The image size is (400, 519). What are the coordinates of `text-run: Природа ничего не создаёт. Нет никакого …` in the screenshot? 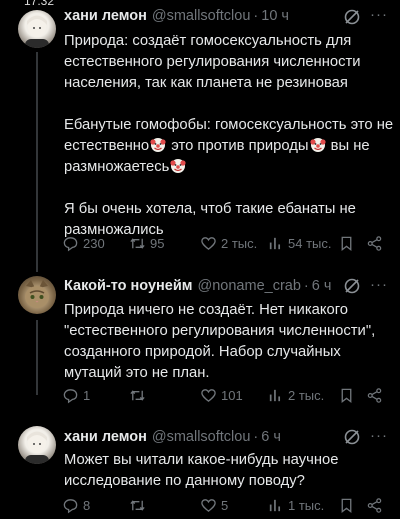 It's located at (220, 341).